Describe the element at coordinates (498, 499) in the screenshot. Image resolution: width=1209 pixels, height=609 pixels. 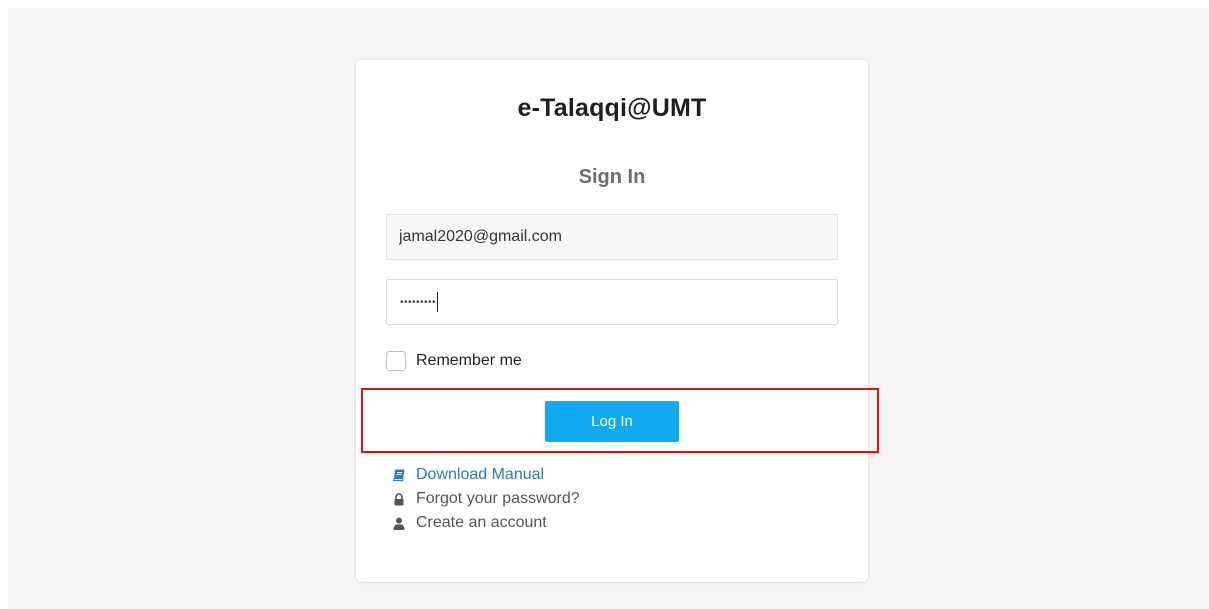
I see `forgot-password-label: Forgot your password?` at that location.